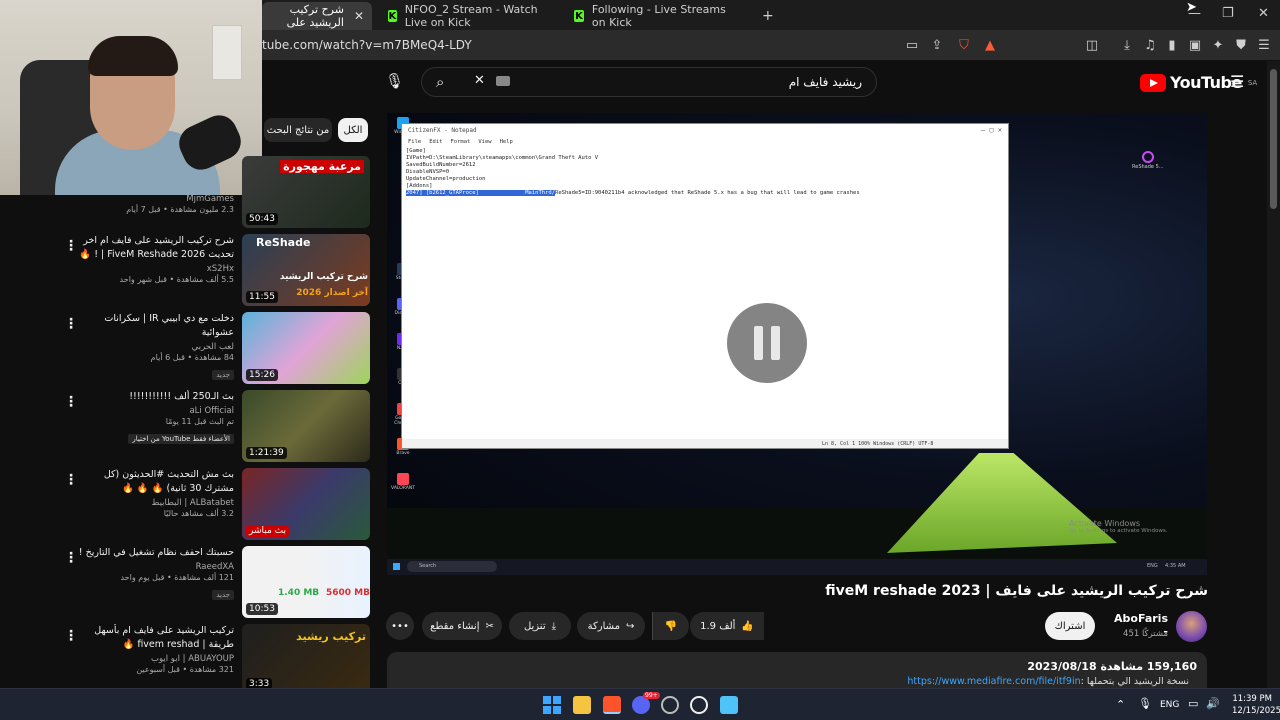  I want to click on network-icon: ▭, so click(1193, 703).